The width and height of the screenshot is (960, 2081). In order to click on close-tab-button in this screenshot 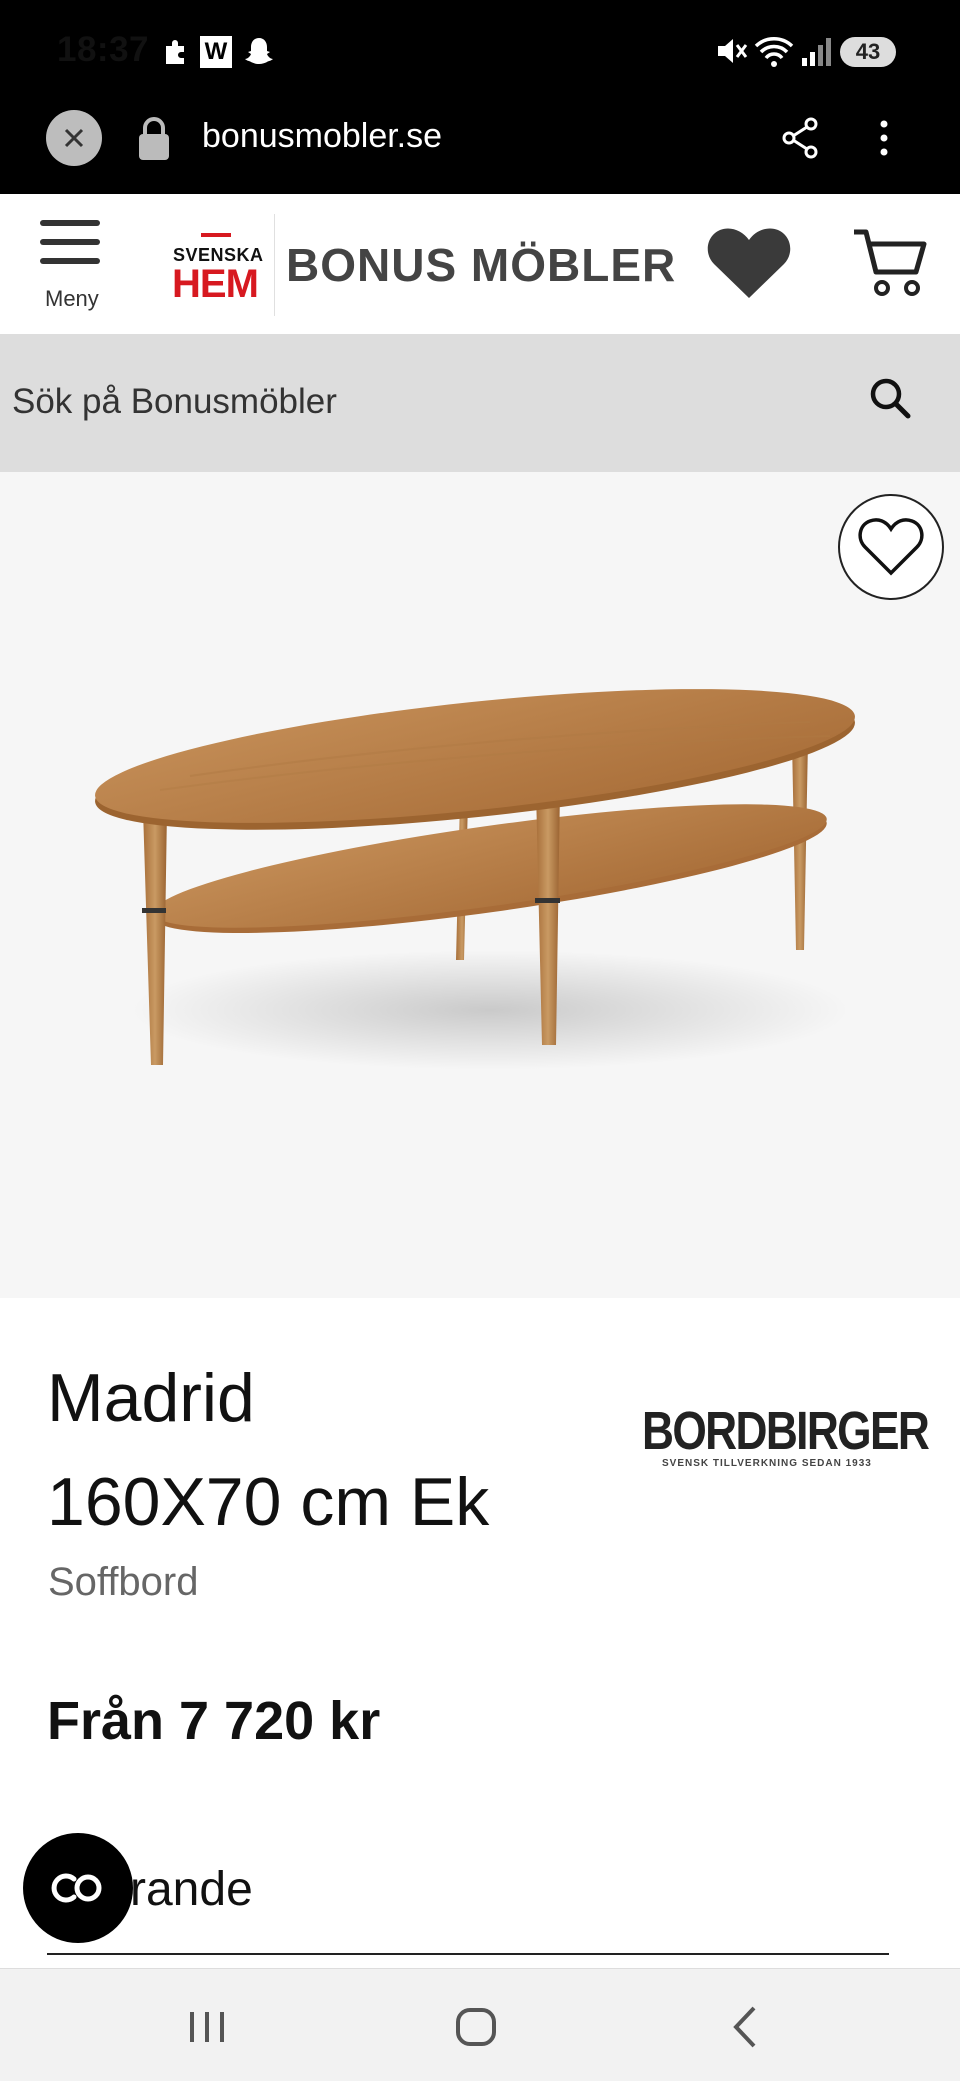, I will do `click(74, 138)`.